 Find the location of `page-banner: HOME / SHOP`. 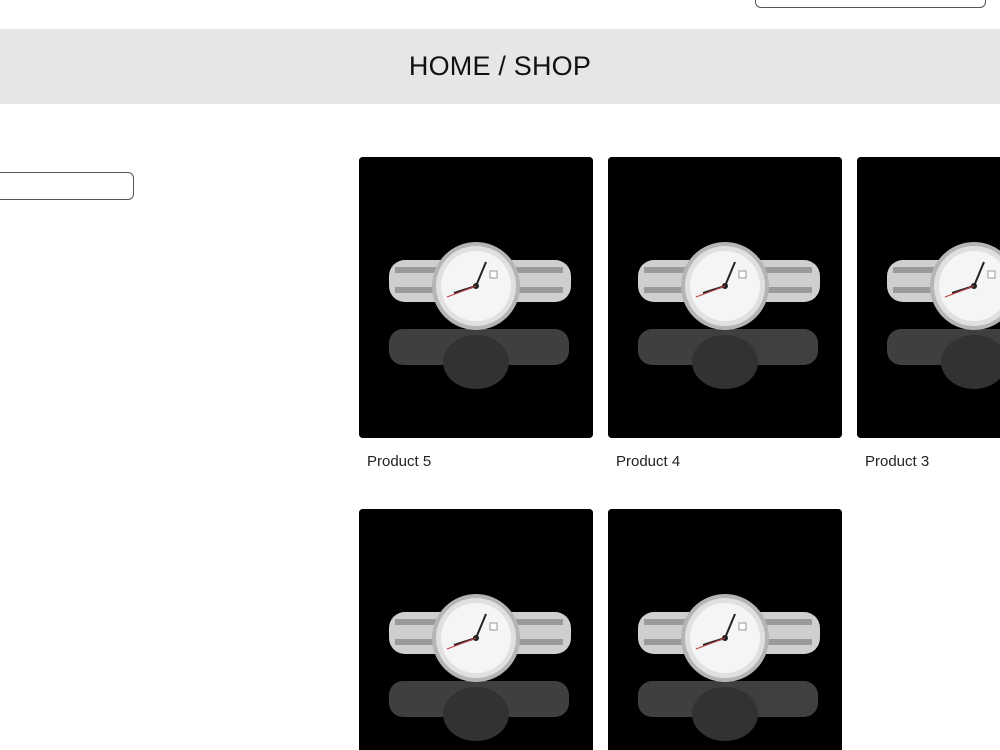

page-banner: HOME / SHOP is located at coordinates (500, 66).